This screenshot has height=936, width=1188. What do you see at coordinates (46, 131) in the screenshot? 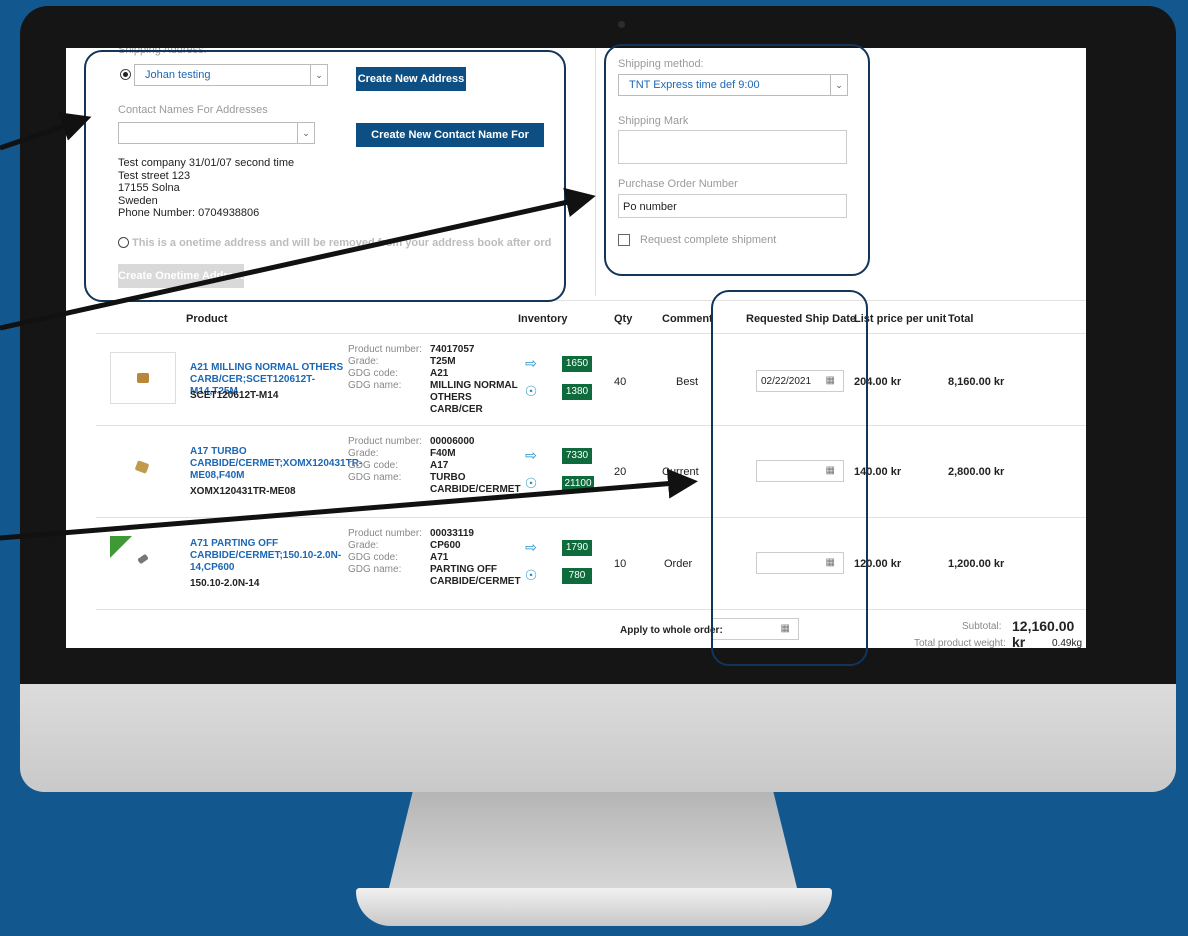
I see `arrow-to-address` at bounding box center [46, 131].